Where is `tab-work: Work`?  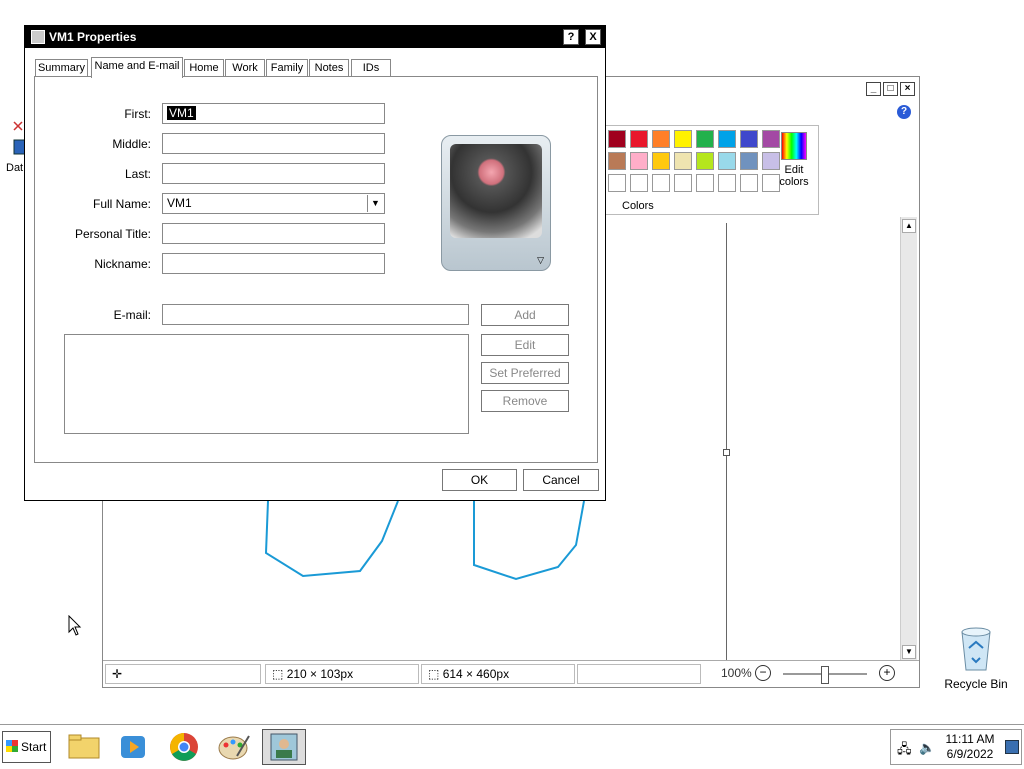 tab-work: Work is located at coordinates (245, 68).